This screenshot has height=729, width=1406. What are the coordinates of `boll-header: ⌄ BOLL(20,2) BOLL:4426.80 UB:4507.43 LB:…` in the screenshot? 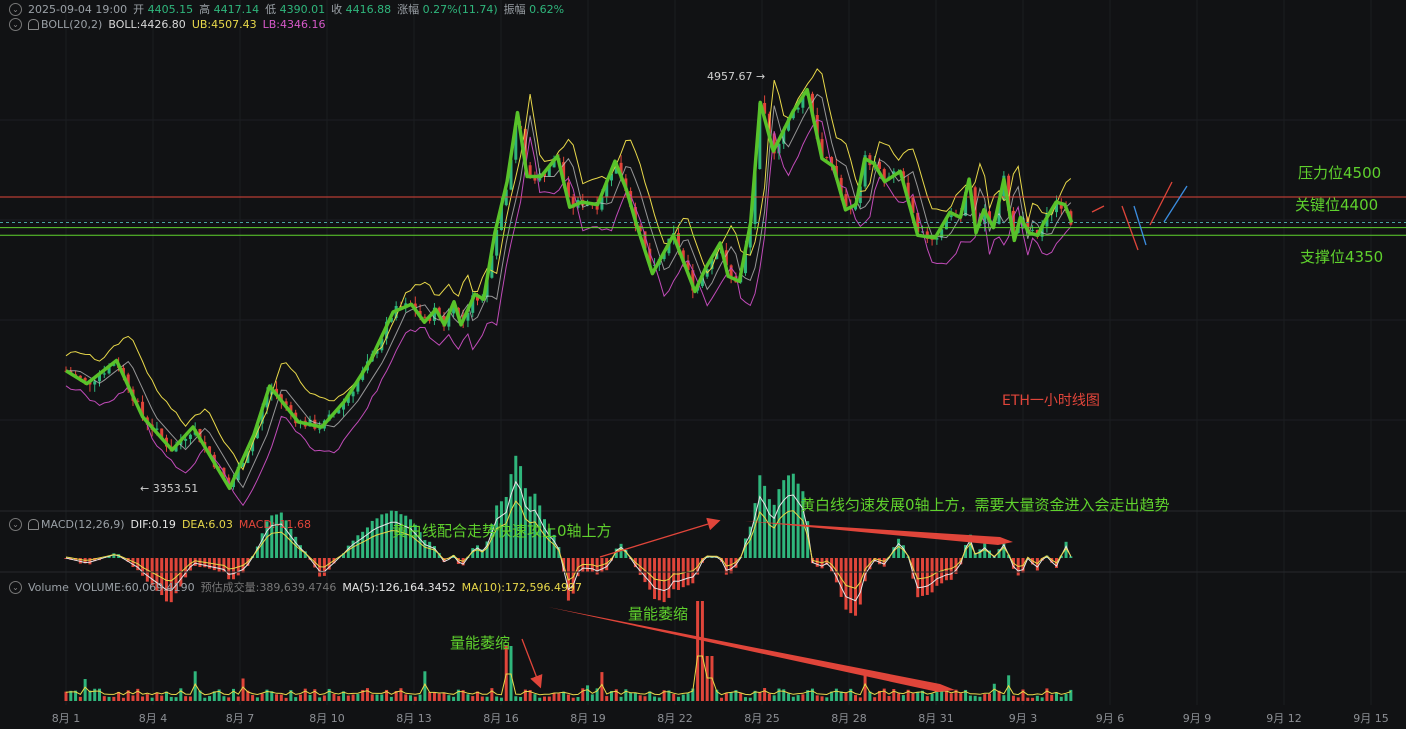 It's located at (167, 24).